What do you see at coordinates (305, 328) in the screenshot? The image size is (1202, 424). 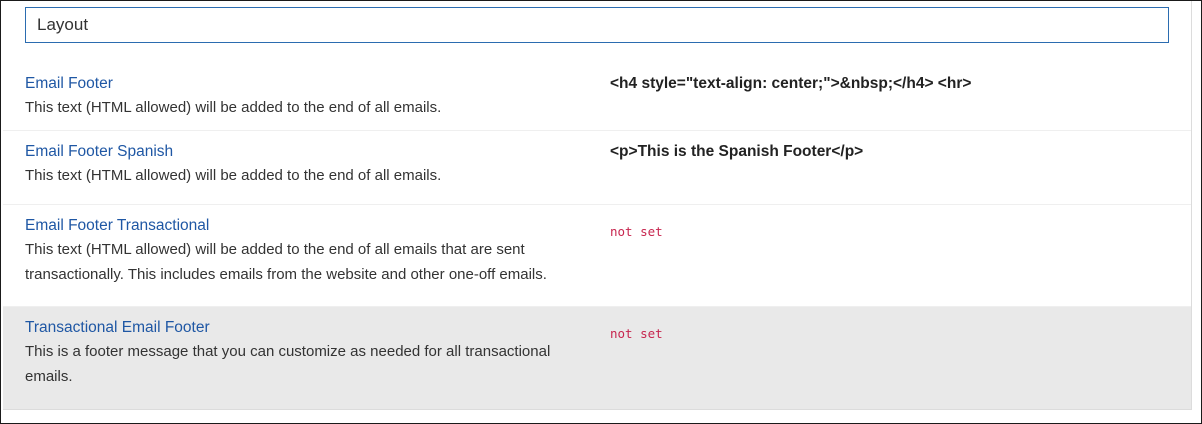 I see `setting-name-transactional-email-footer: Transactional Email Footer` at bounding box center [305, 328].